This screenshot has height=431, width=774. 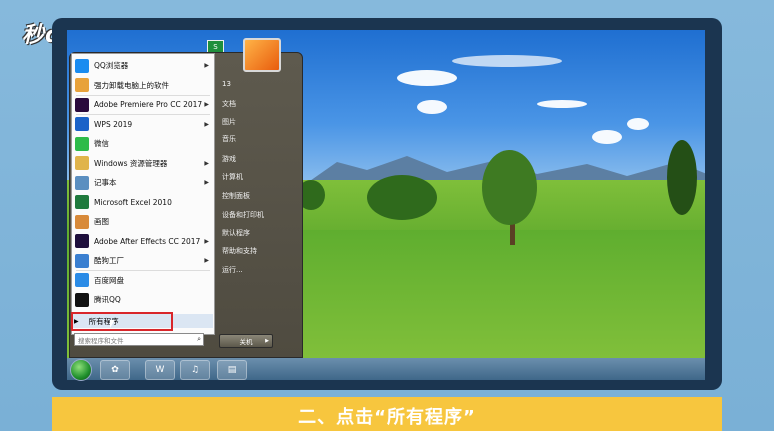 I want to click on program-item: 微信, so click(x=143, y=143).